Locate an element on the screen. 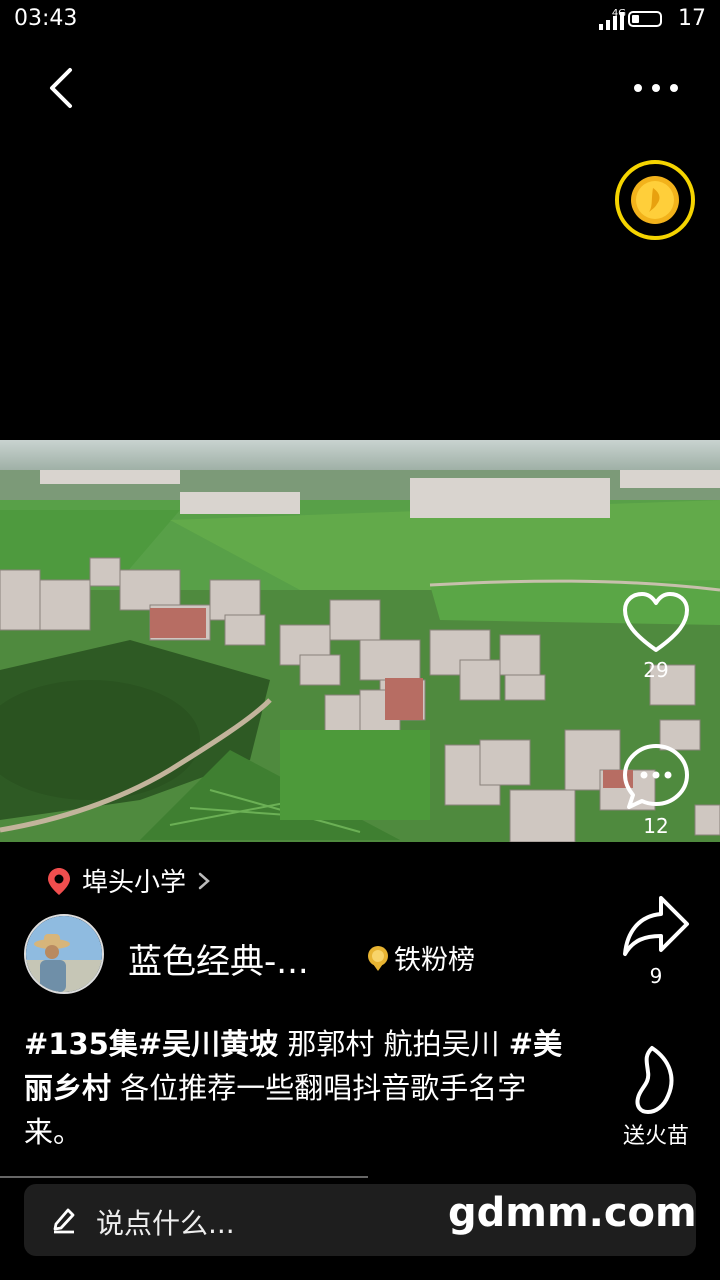  flame-icon is located at coordinates (654, 1080).